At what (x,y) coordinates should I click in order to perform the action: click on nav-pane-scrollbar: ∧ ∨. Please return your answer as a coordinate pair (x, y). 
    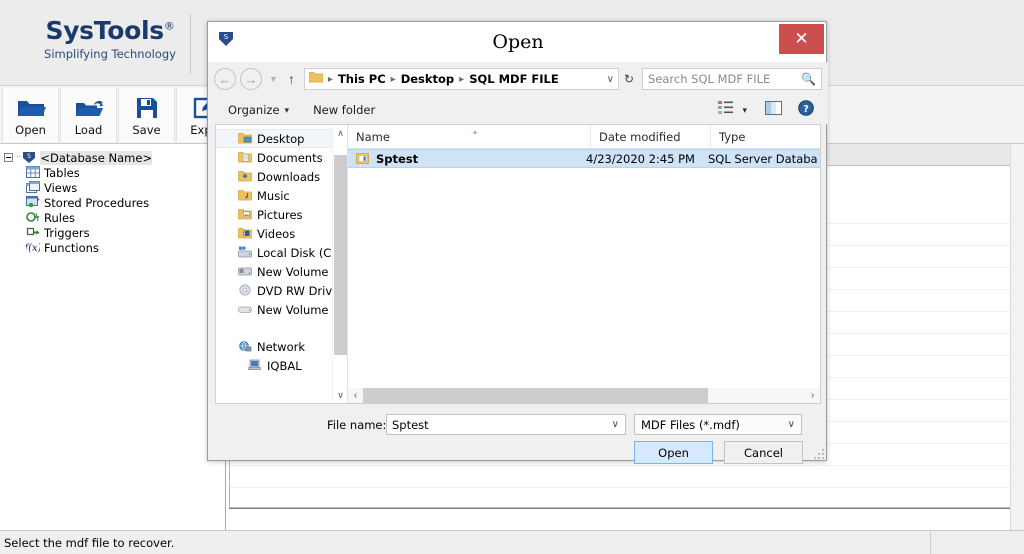
    Looking at the image, I should click on (339, 264).